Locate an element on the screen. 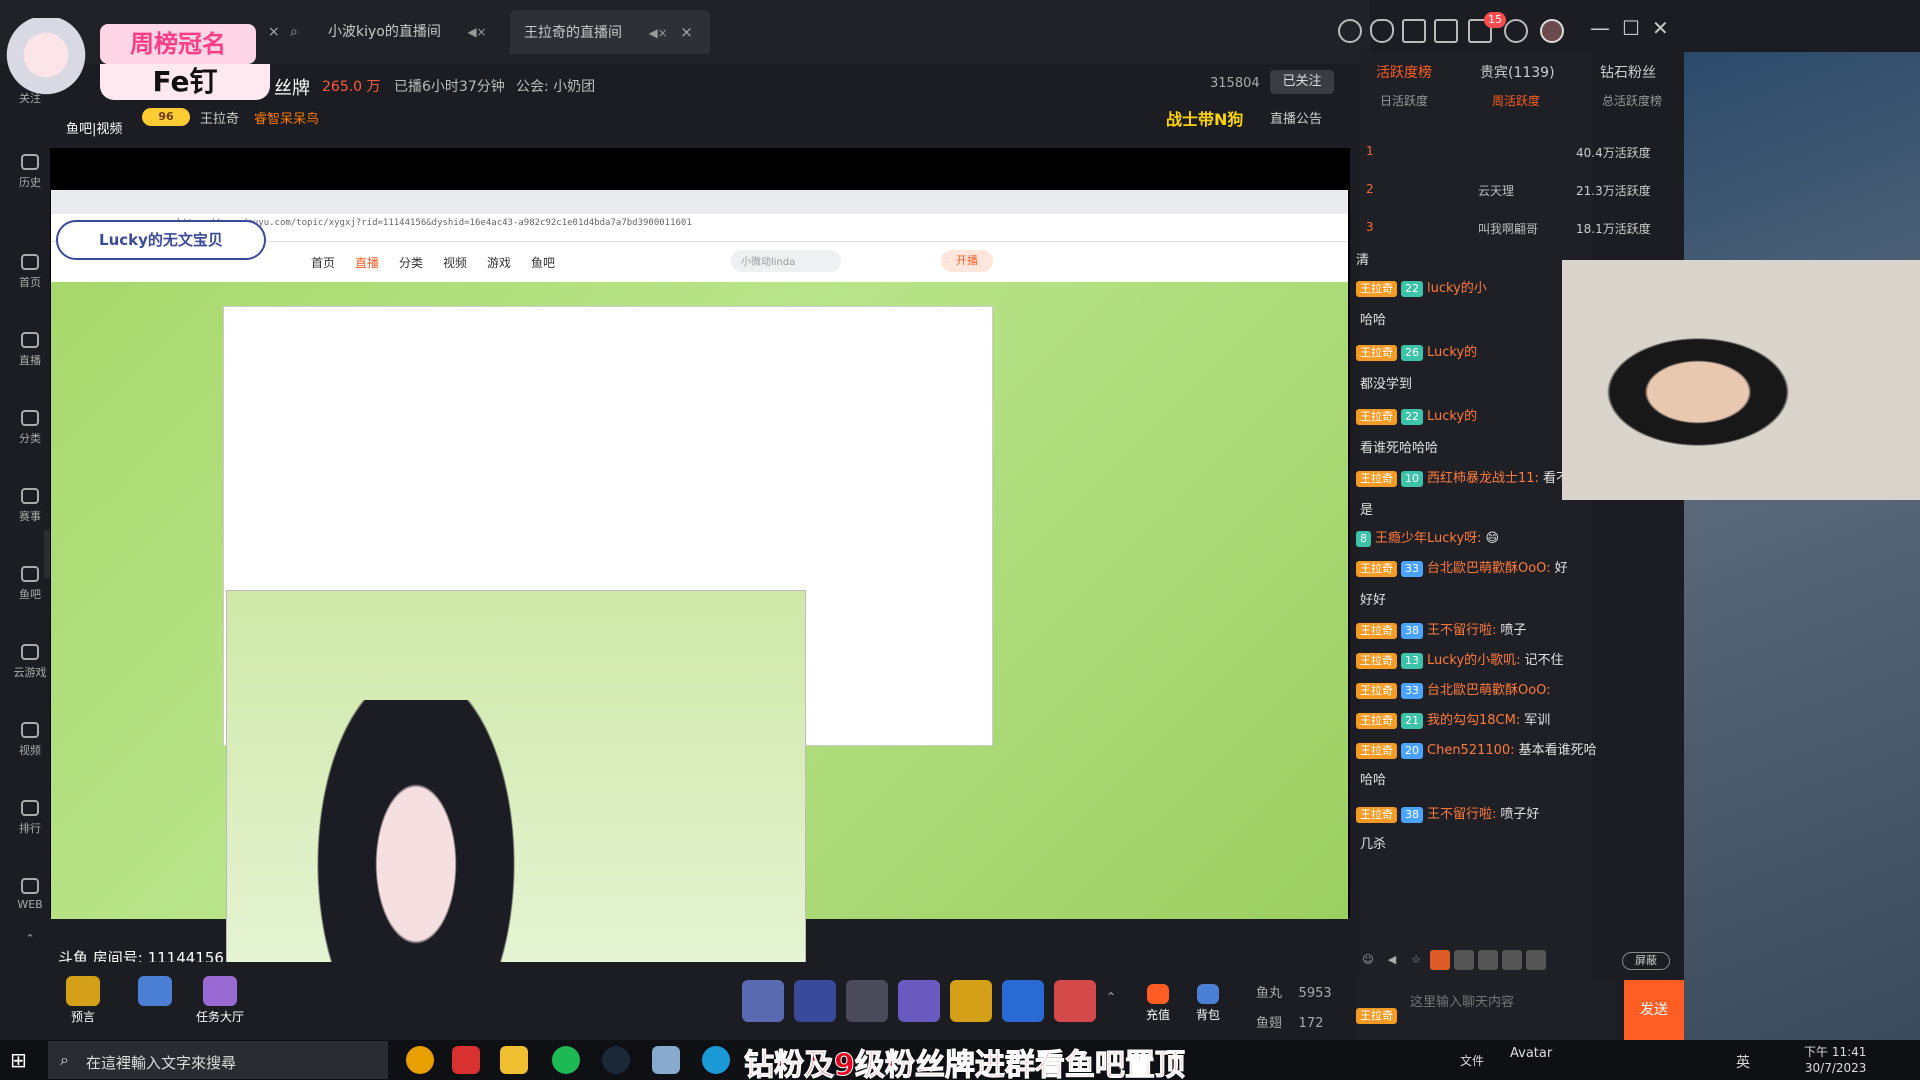  megaphone-icon: ◀ is located at coordinates (1392, 960).